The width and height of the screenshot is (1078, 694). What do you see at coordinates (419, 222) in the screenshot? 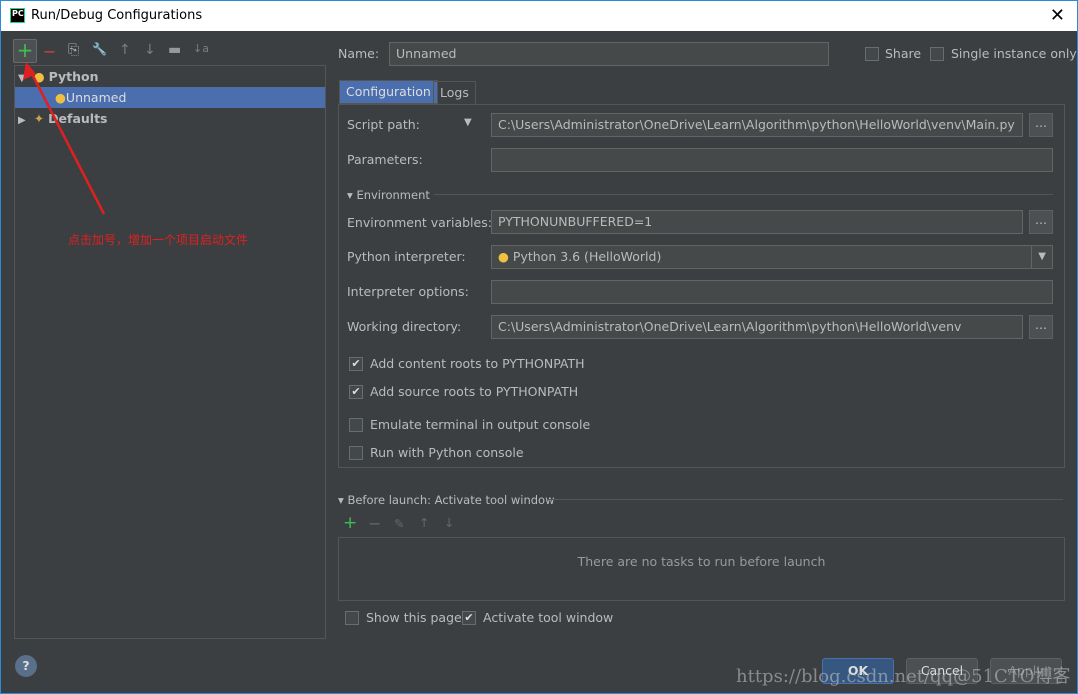
I see `env-vars-label: Environment variables:` at bounding box center [419, 222].